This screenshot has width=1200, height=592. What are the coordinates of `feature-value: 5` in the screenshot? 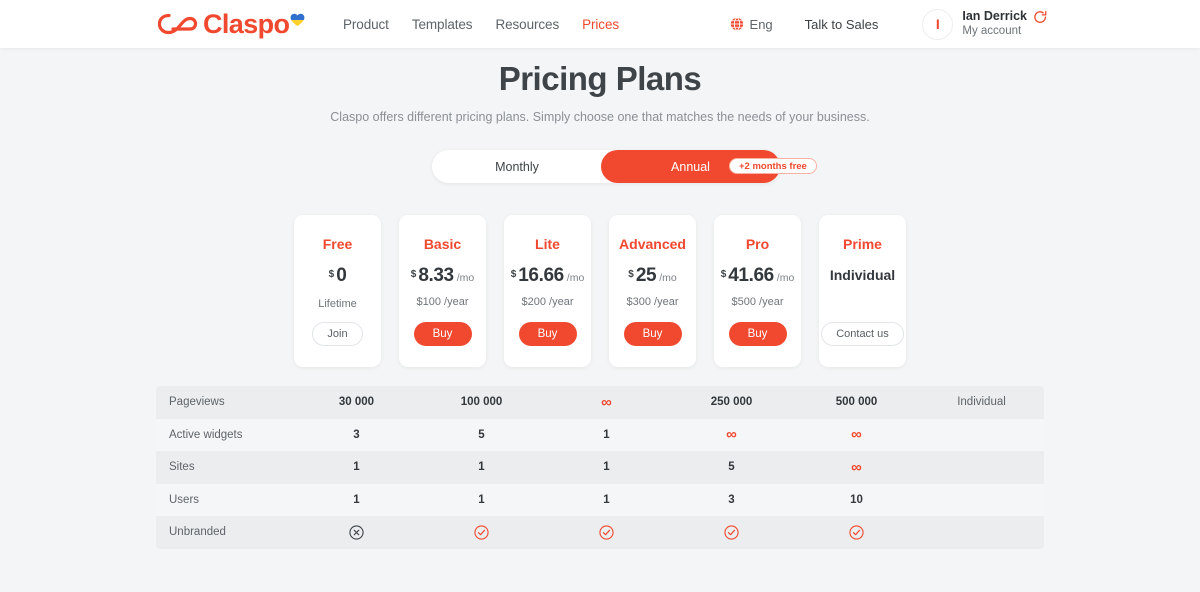 It's located at (731, 467).